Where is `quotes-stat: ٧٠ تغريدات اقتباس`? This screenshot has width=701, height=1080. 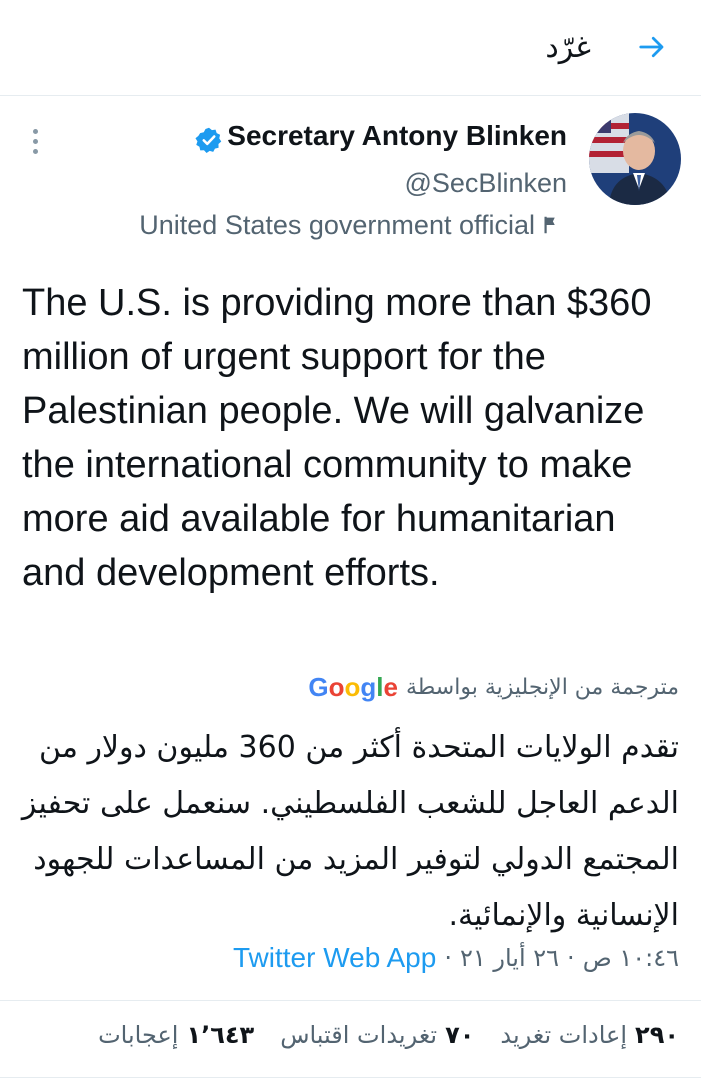 quotes-stat: ٧٠ تغريدات اقتباس is located at coordinates (377, 1035).